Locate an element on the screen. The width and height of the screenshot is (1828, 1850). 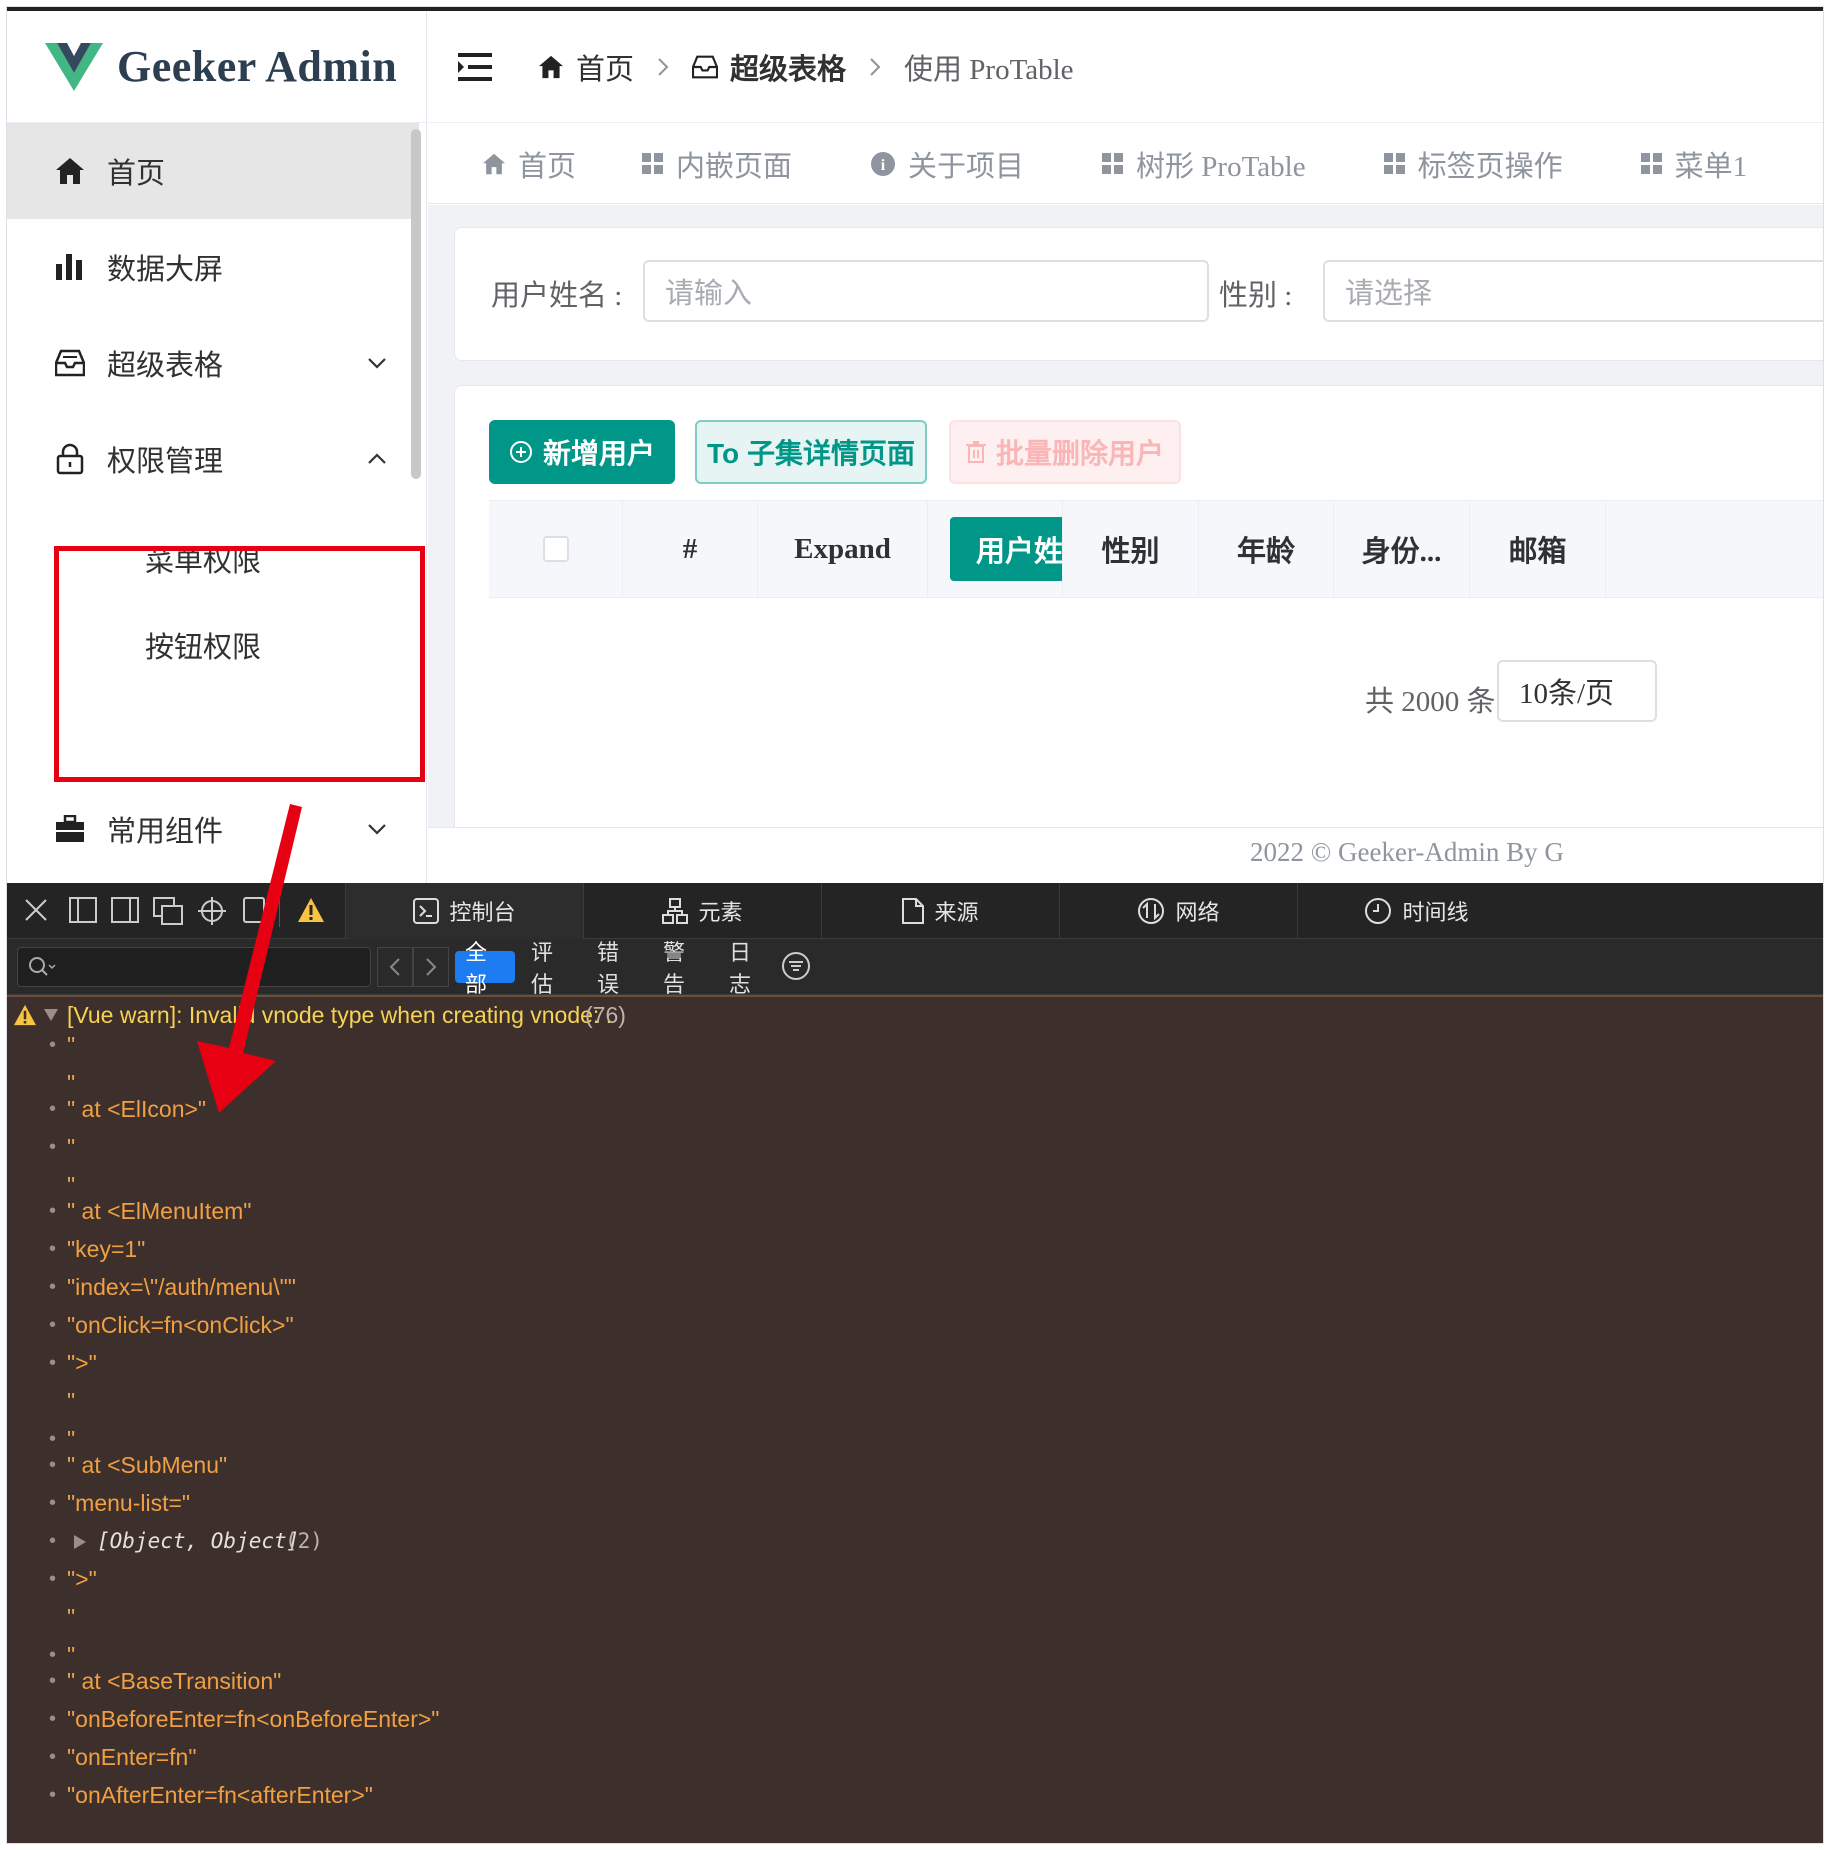
prev-arrow-icon is located at coordinates (395, 967).